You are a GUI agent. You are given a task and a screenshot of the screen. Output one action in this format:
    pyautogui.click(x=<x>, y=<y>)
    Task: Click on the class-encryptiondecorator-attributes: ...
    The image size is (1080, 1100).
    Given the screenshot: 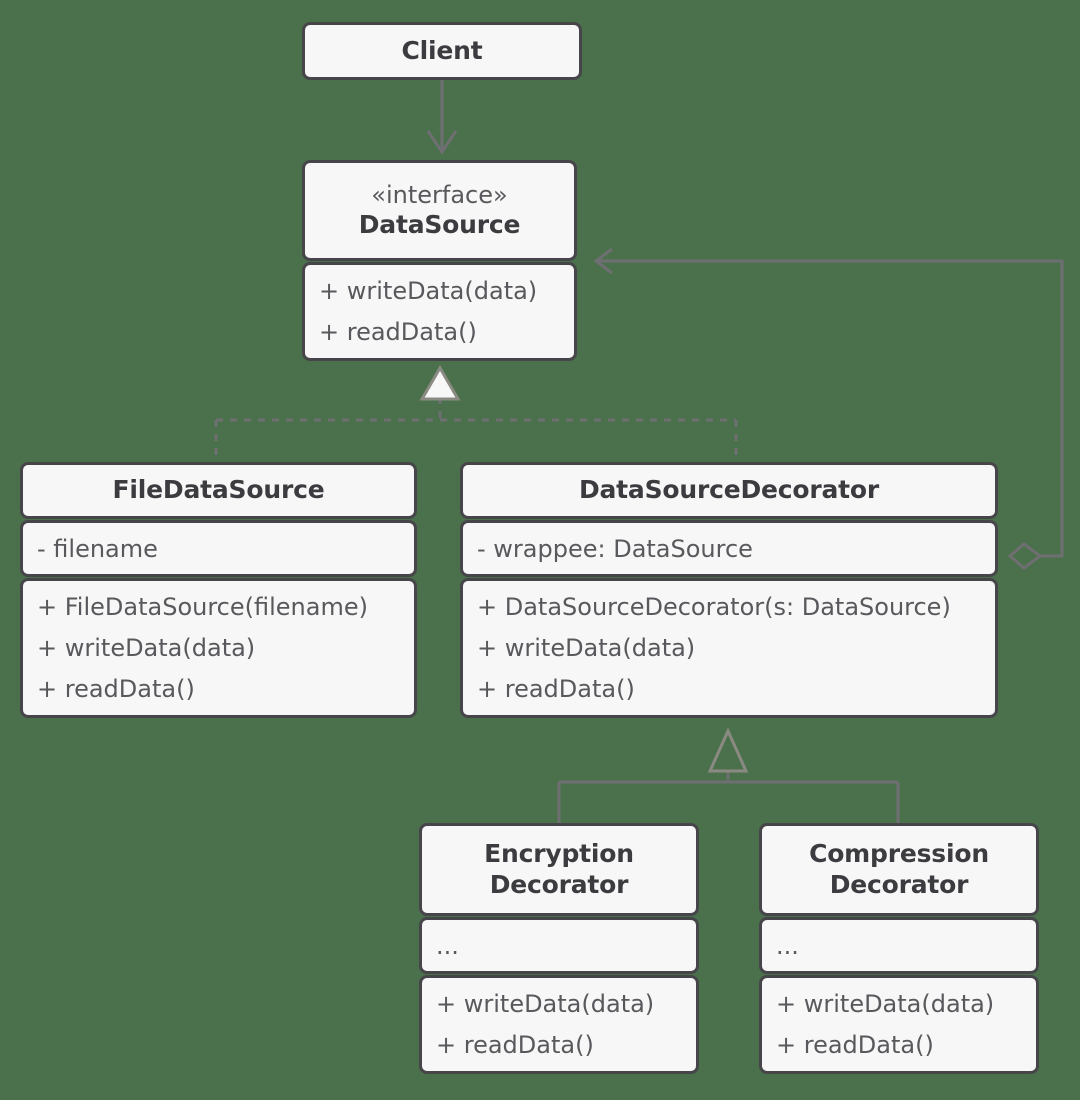 What is the action you would take?
    pyautogui.click(x=559, y=945)
    